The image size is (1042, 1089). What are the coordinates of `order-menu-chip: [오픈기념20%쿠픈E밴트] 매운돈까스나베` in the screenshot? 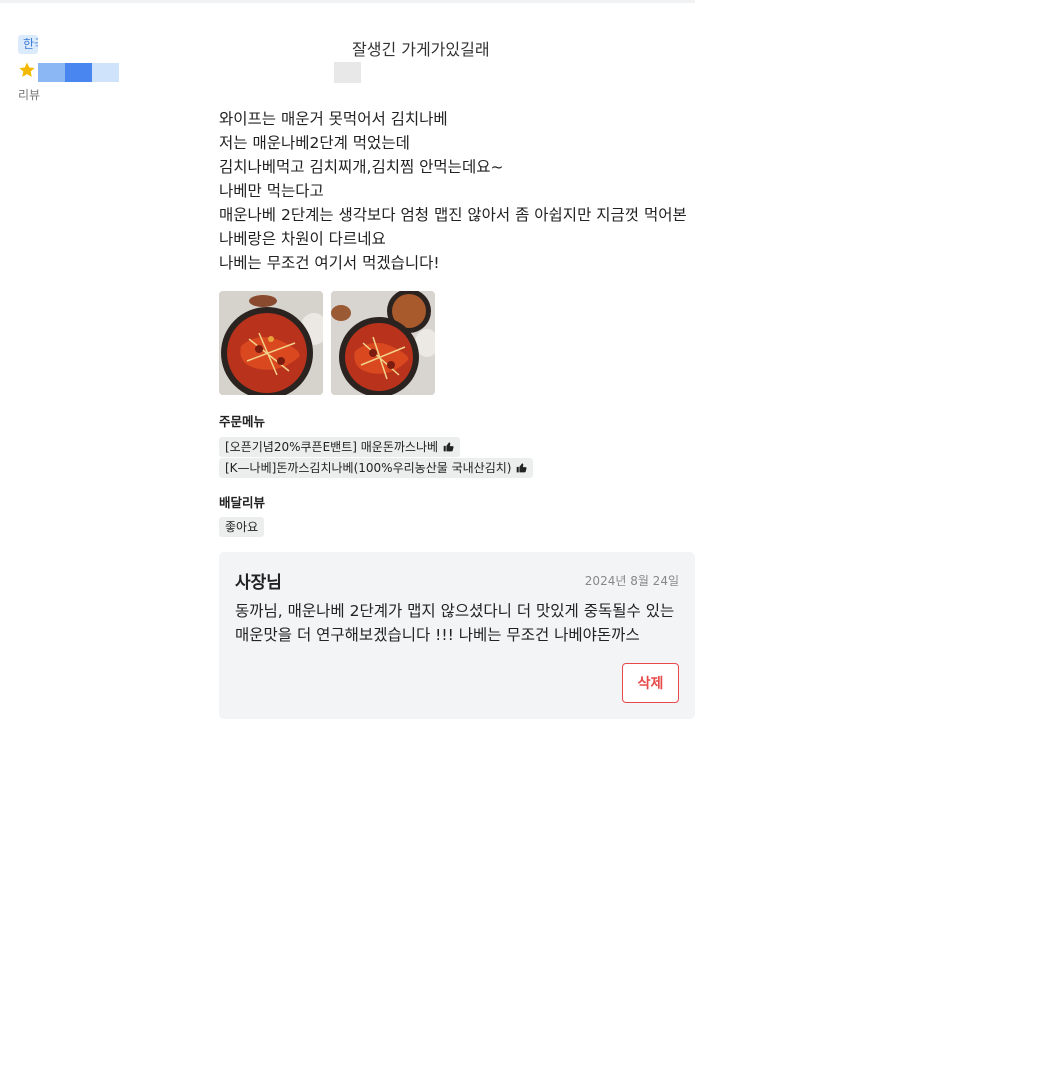 It's located at (340, 446).